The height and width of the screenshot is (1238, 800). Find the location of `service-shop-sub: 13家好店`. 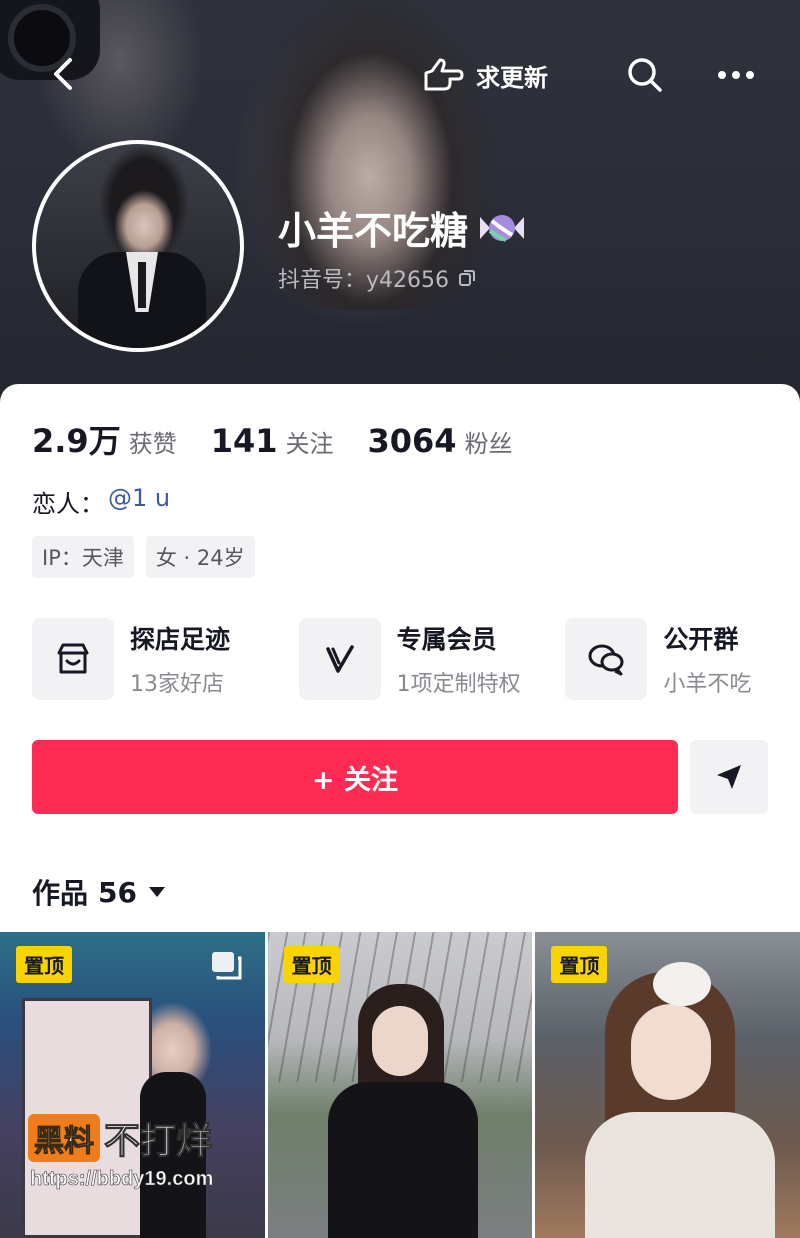

service-shop-sub: 13家好店 is located at coordinates (177, 684).